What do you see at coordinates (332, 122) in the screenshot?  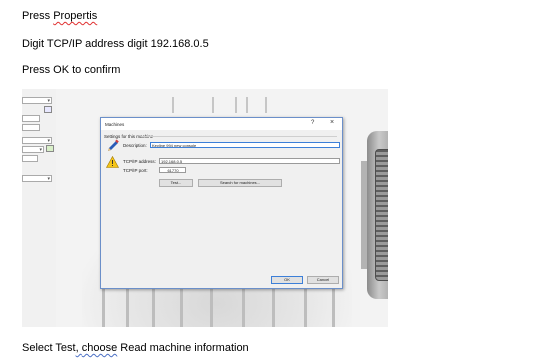 I see `close-button: ×` at bounding box center [332, 122].